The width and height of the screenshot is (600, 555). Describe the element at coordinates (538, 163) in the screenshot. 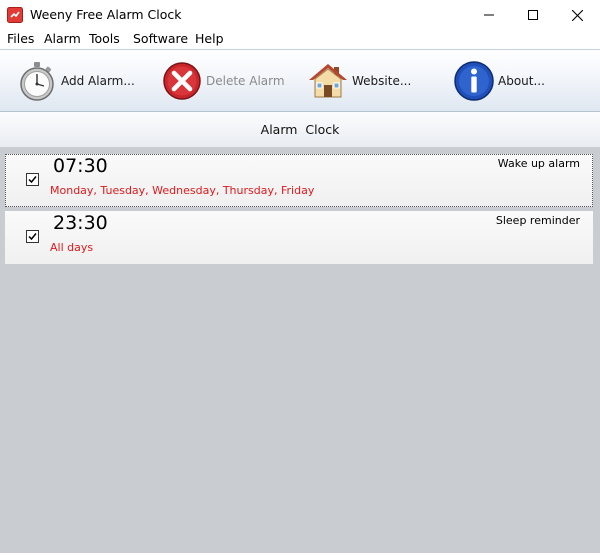

I see `alarm-name: Wake up alarm` at that location.